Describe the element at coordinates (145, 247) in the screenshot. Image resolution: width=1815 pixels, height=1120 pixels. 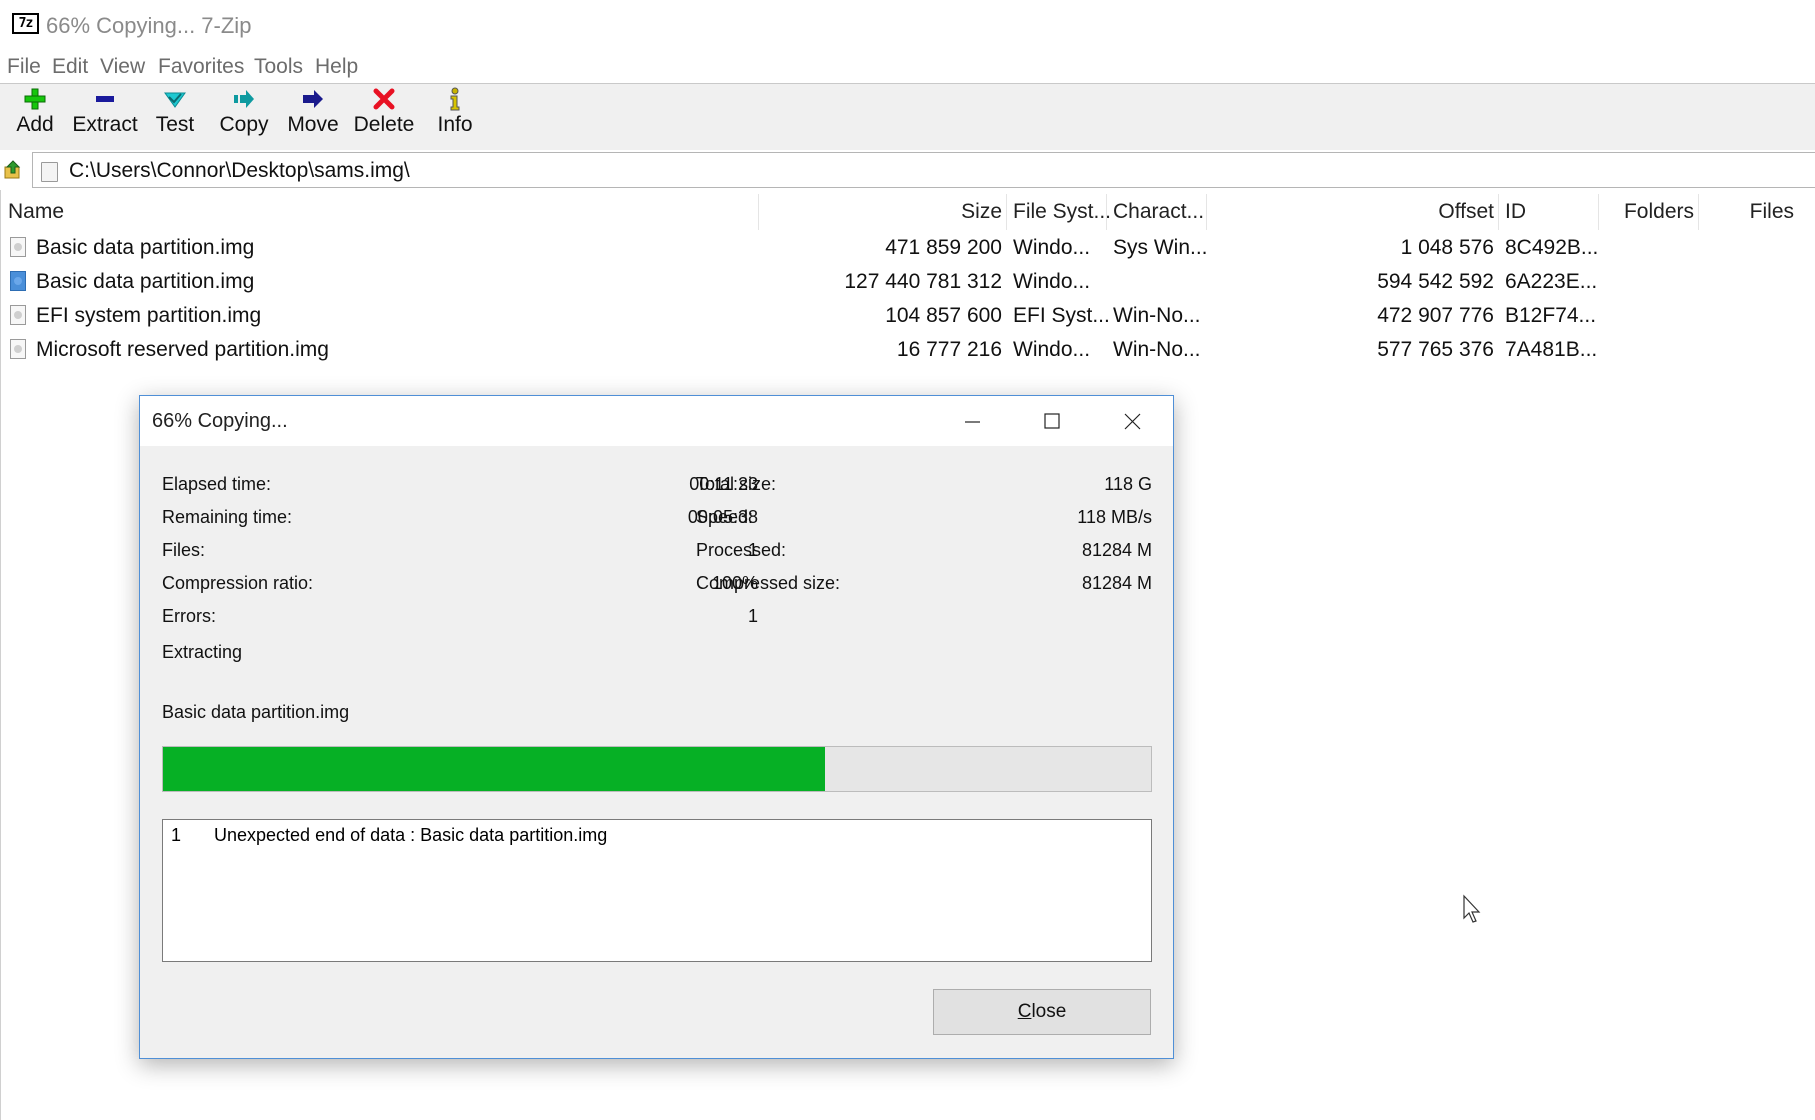
I see `item-name: Basic data partition.img` at that location.